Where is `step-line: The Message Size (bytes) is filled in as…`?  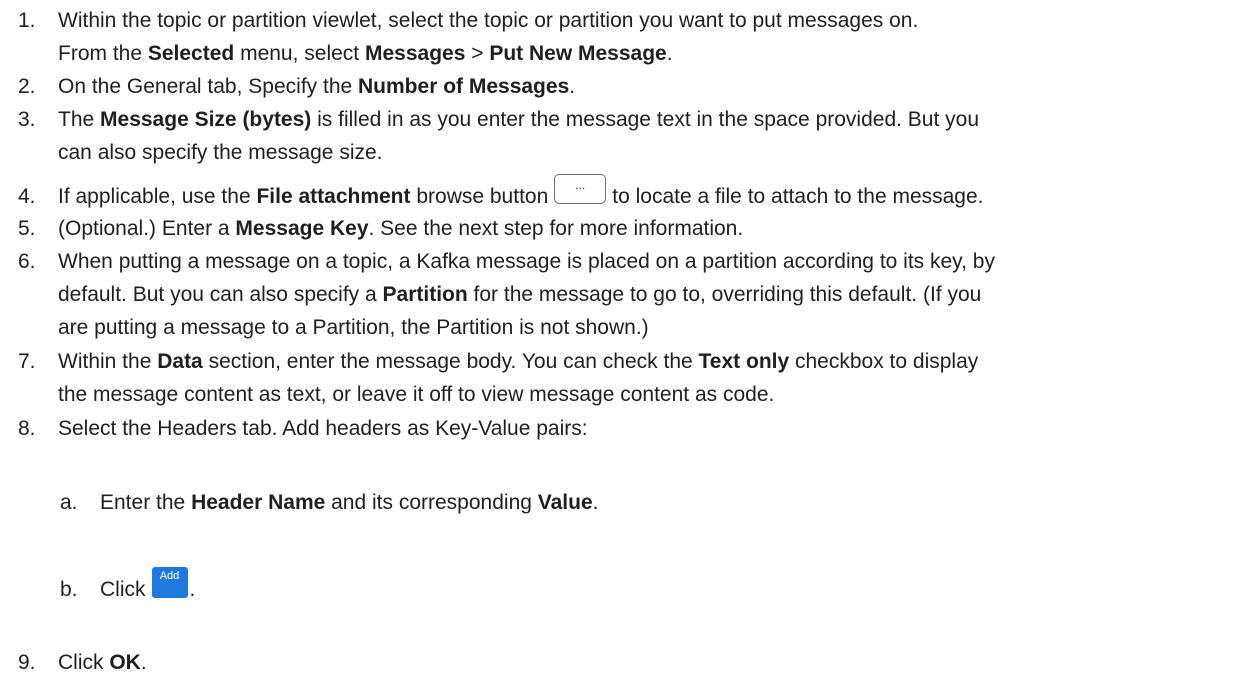
step-line: The Message Size (bytes) is filled in as… is located at coordinates (519, 119).